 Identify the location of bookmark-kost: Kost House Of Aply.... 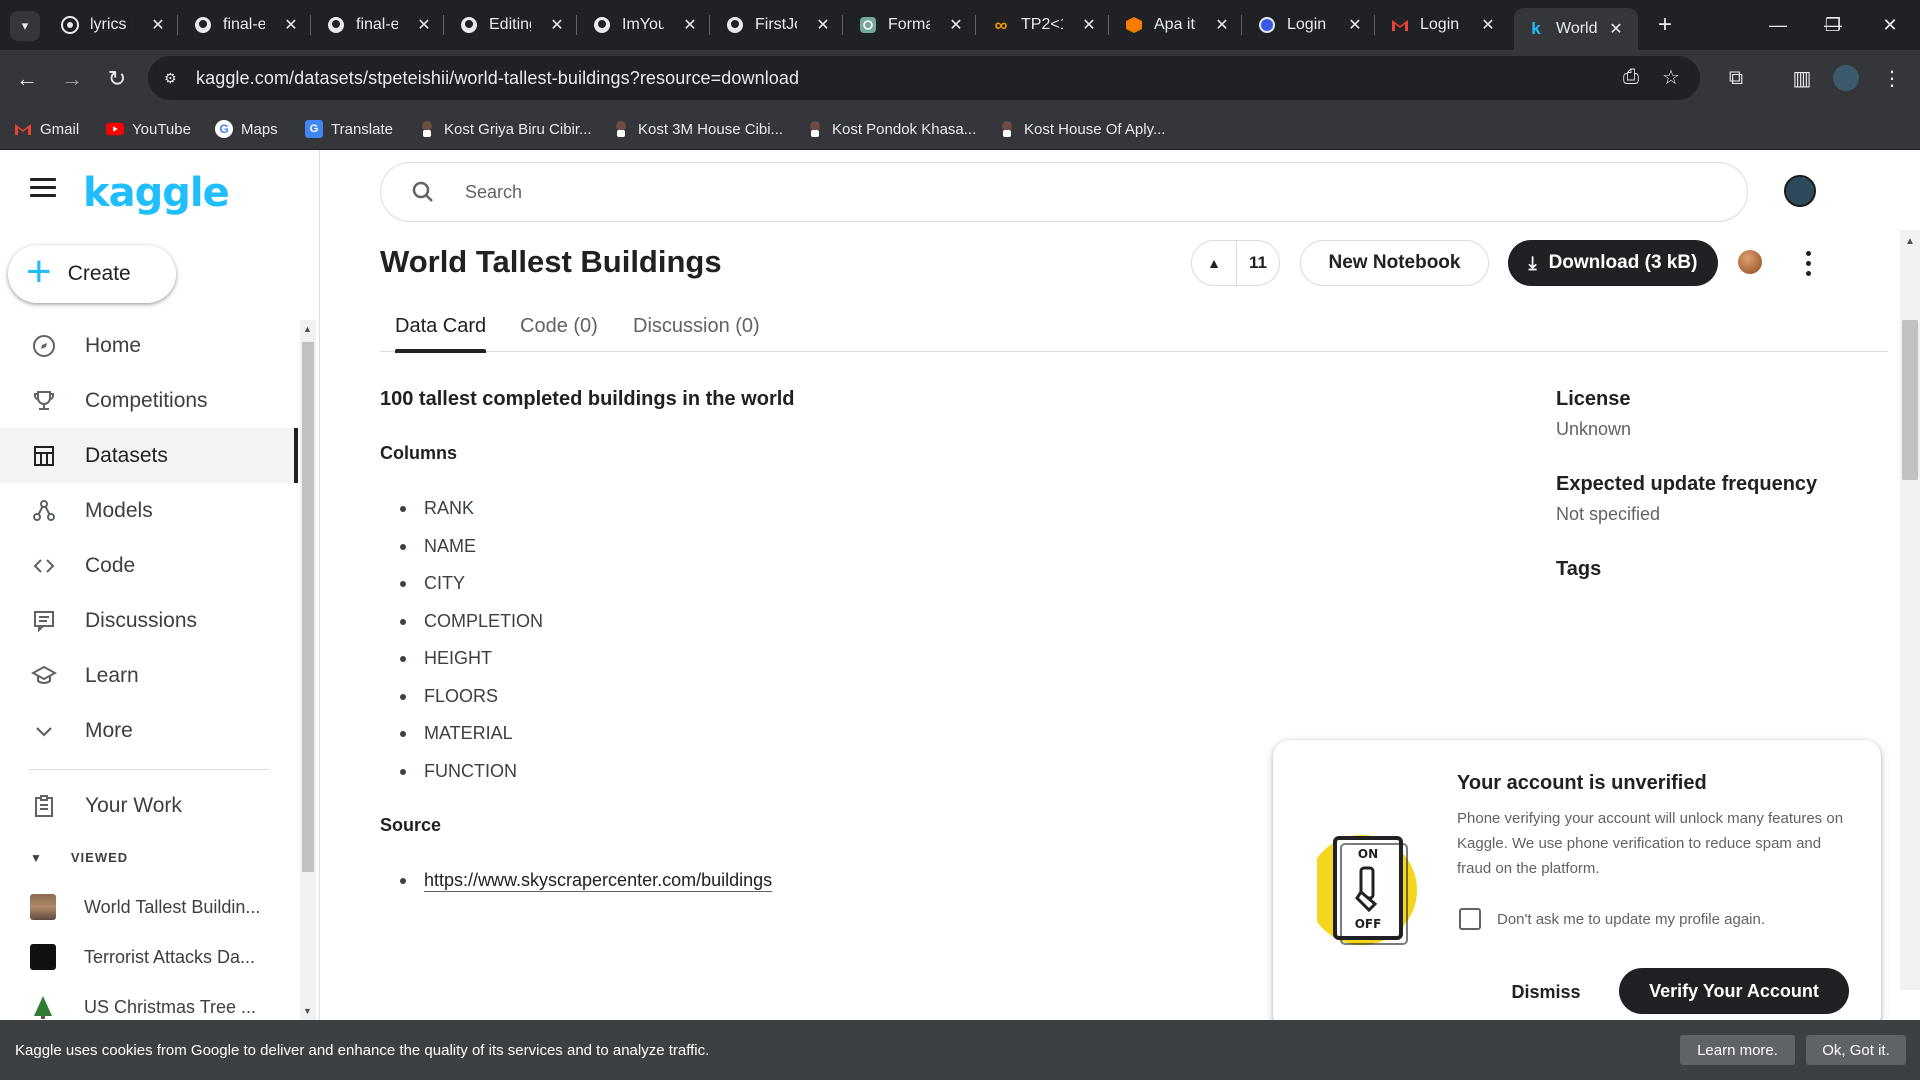
(1081, 129).